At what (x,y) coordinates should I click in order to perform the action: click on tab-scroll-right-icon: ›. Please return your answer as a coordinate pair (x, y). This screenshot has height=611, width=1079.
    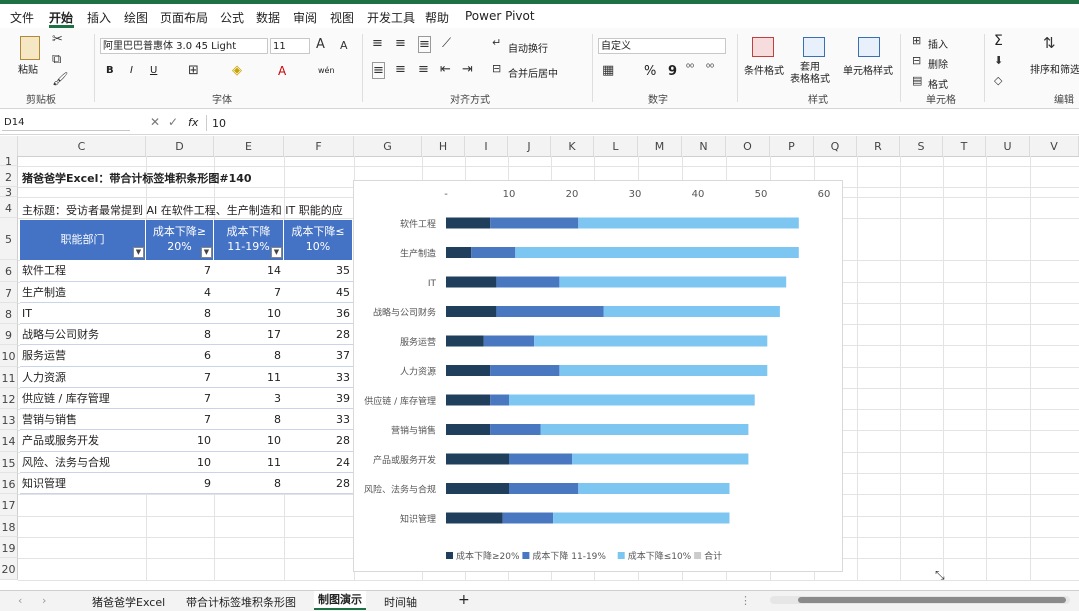
    Looking at the image, I should click on (44, 600).